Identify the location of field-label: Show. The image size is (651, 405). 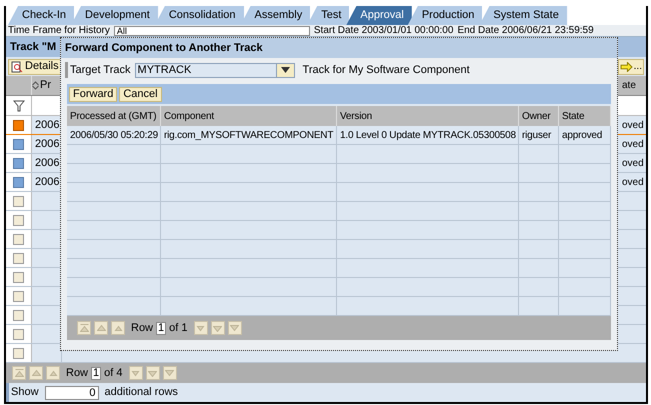
(25, 392).